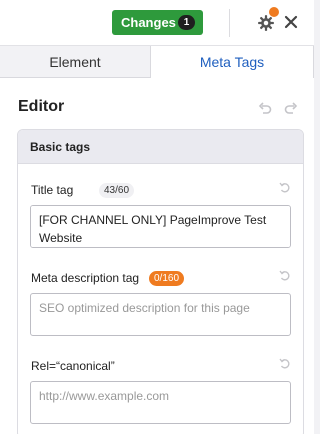 This screenshot has height=434, width=320. Describe the element at coordinates (285, 188) in the screenshot. I see `reset-title-icon` at that location.